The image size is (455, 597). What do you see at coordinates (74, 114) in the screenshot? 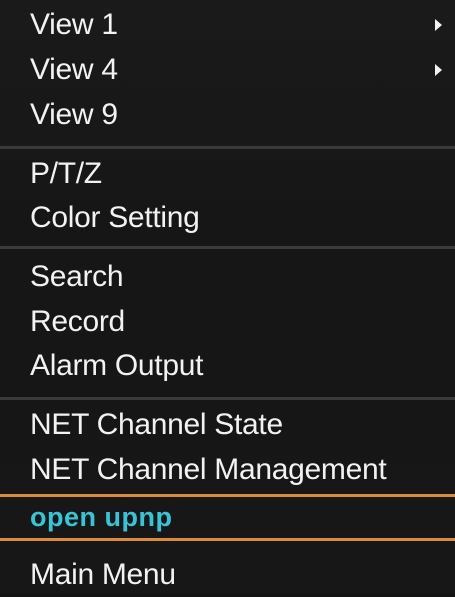
I see `menu-item-label: View 9` at bounding box center [74, 114].